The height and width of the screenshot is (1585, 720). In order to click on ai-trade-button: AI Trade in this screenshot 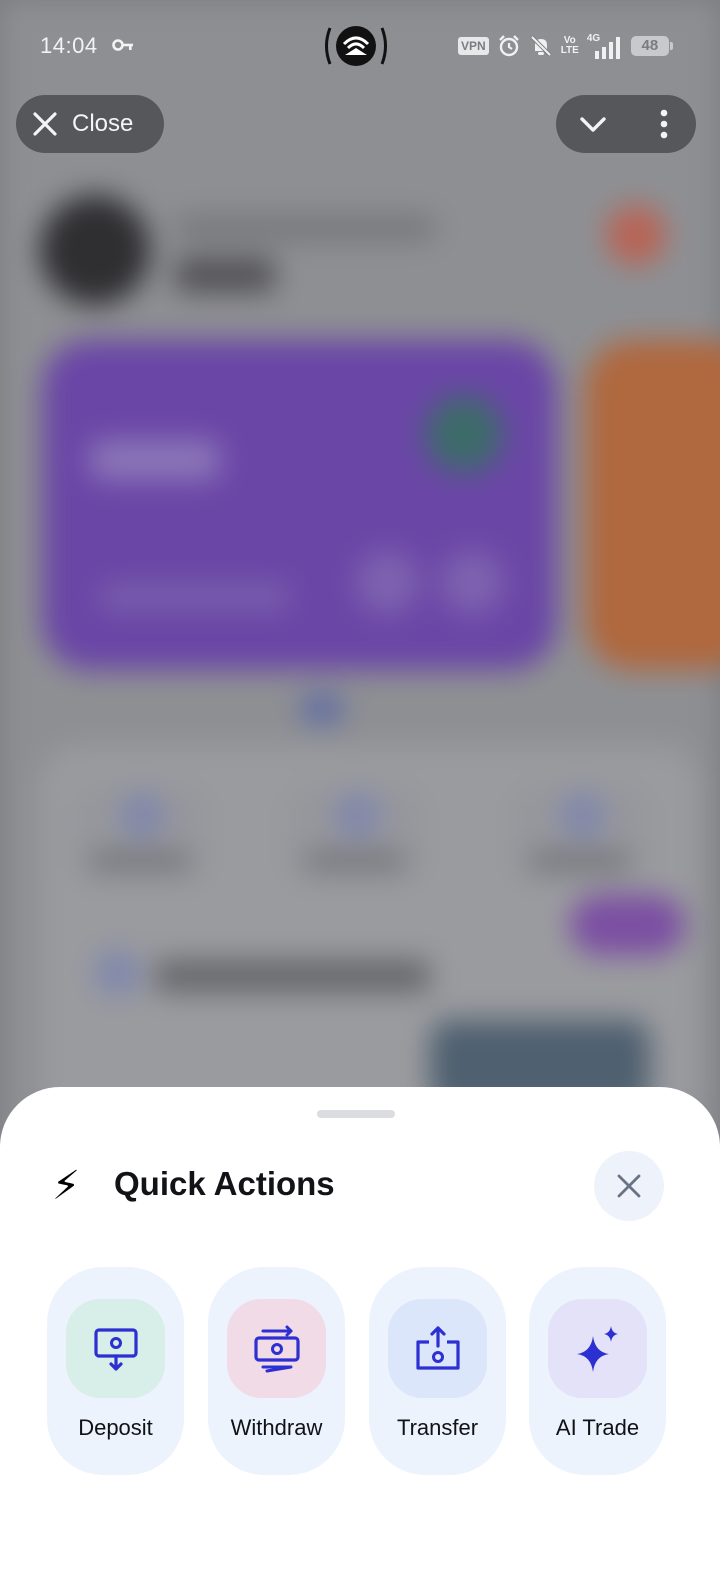, I will do `click(597, 1371)`.